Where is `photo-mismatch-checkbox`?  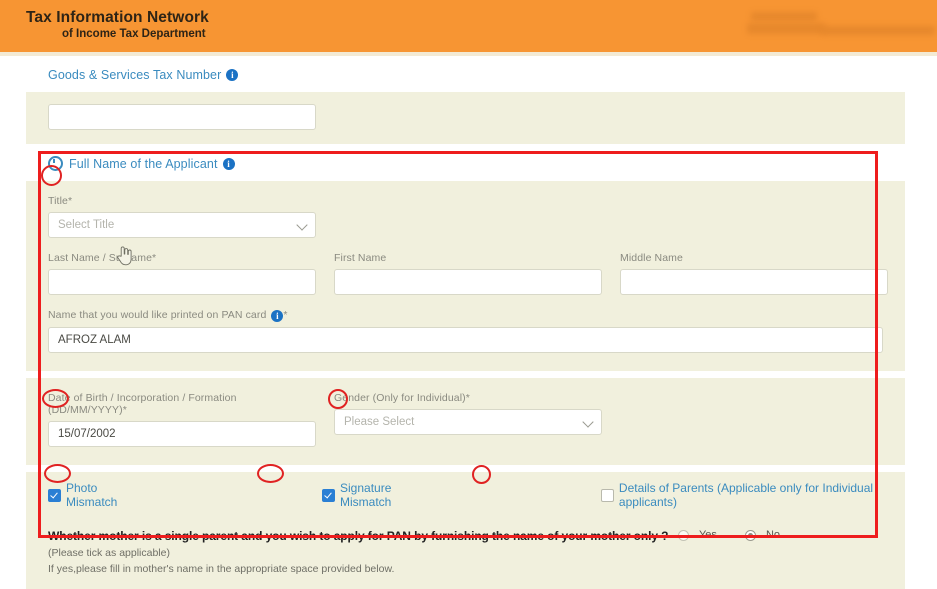
photo-mismatch-checkbox is located at coordinates (54, 495).